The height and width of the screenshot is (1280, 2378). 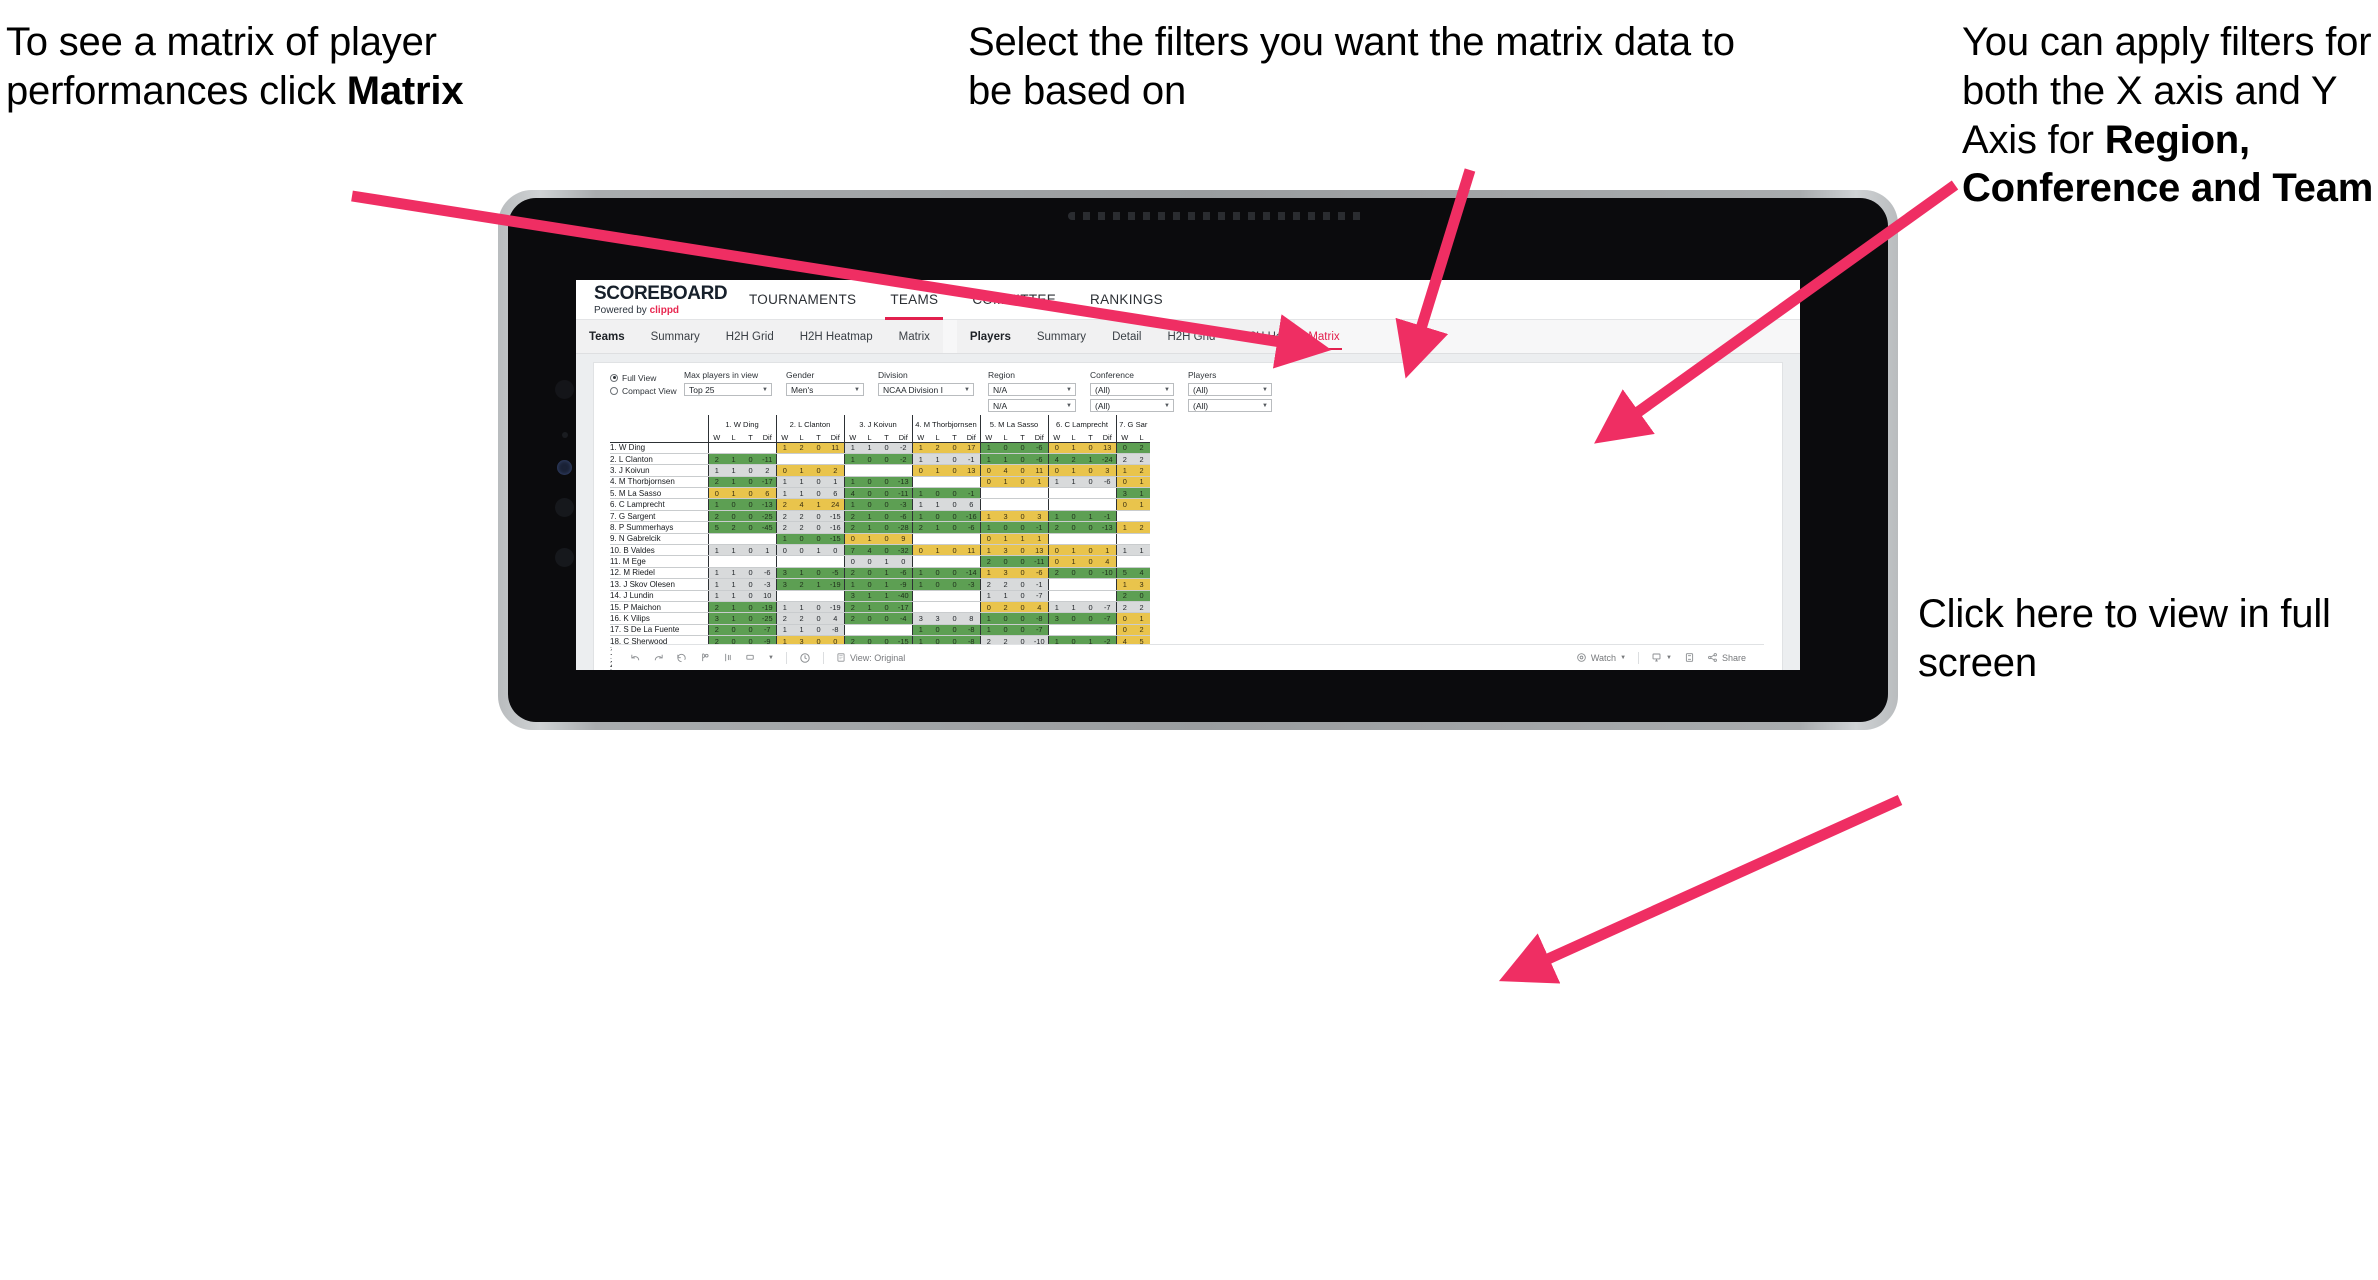 I want to click on topnav-item-tournaments: TOURNAMENTS, so click(x=802, y=300).